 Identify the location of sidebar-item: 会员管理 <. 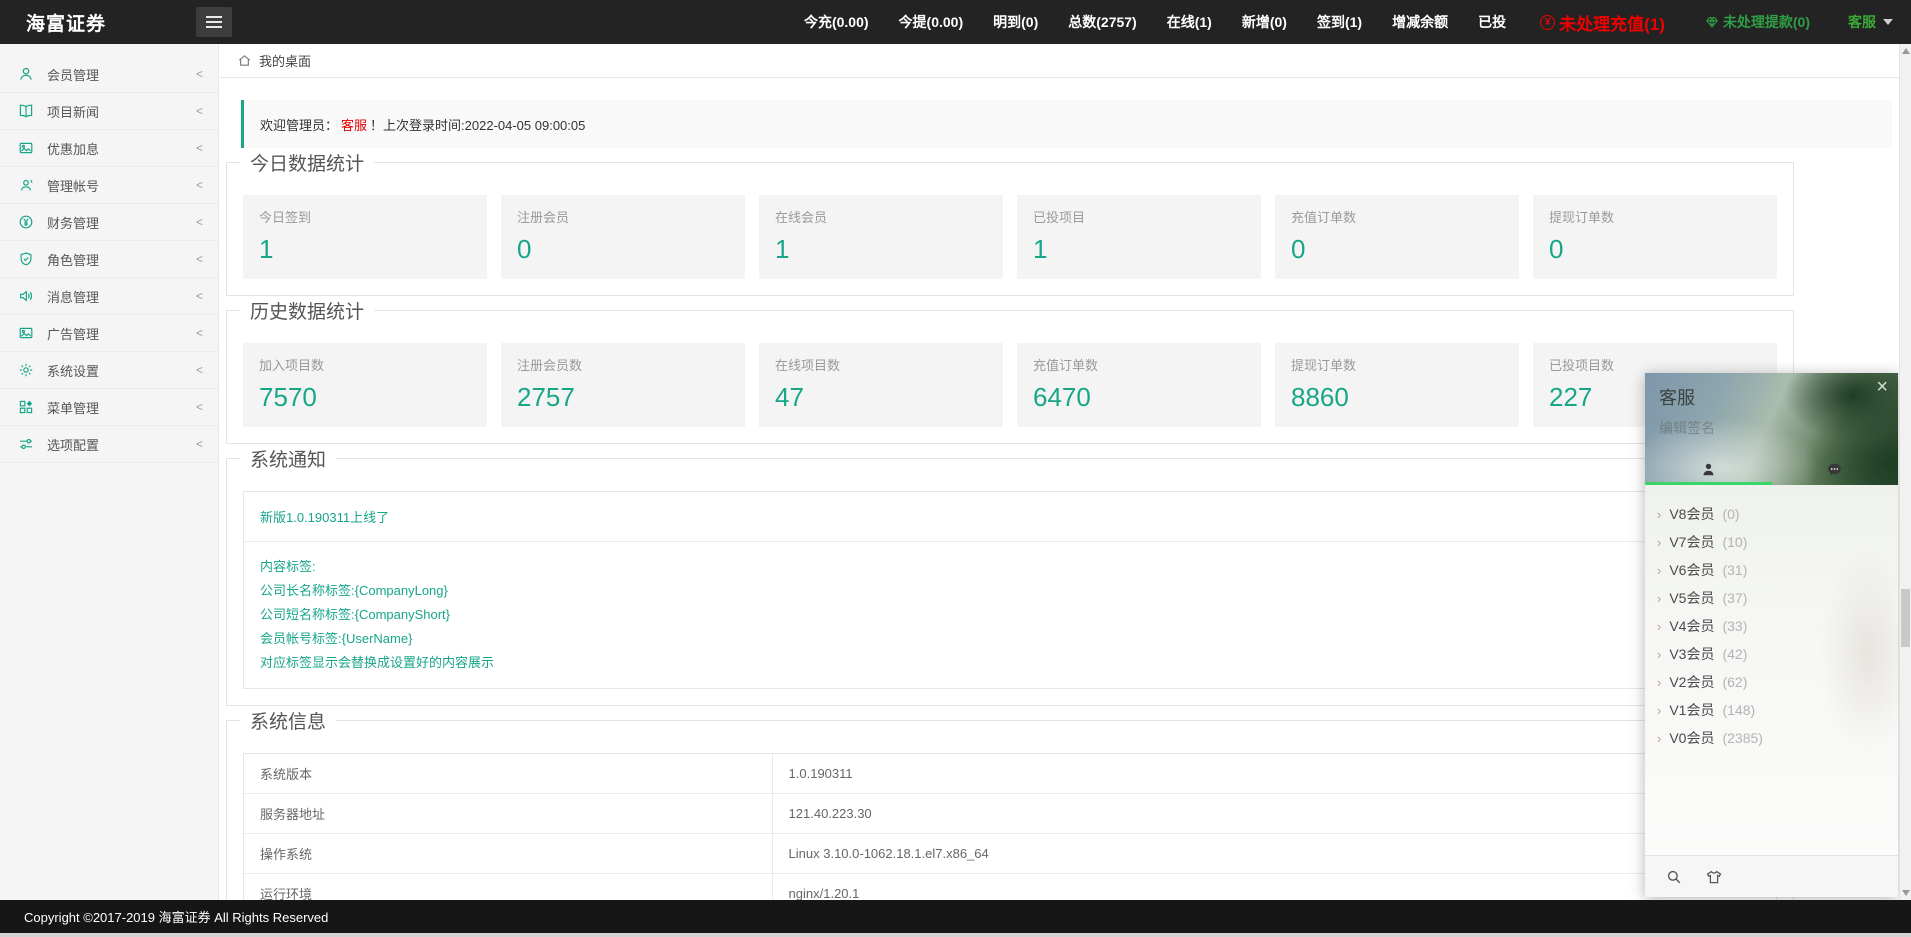
(109, 74).